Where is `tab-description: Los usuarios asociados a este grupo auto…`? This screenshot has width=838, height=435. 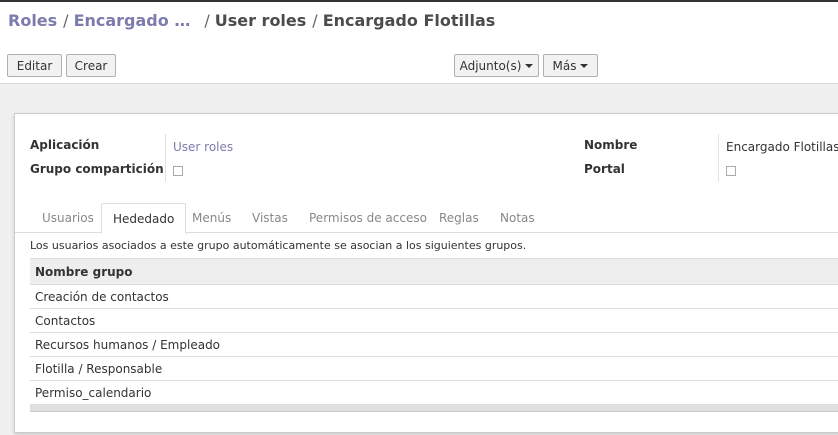 tab-description: Los usuarios asociados a este grupo auto… is located at coordinates (278, 245).